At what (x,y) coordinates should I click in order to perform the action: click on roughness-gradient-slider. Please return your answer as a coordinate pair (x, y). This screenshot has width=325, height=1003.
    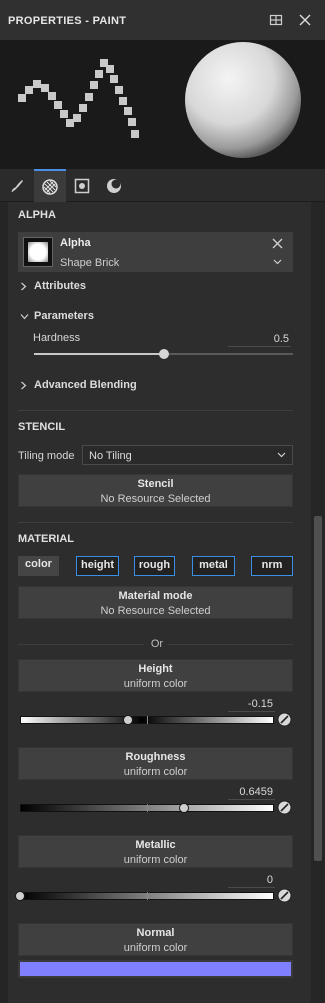
    Looking at the image, I should click on (147, 808).